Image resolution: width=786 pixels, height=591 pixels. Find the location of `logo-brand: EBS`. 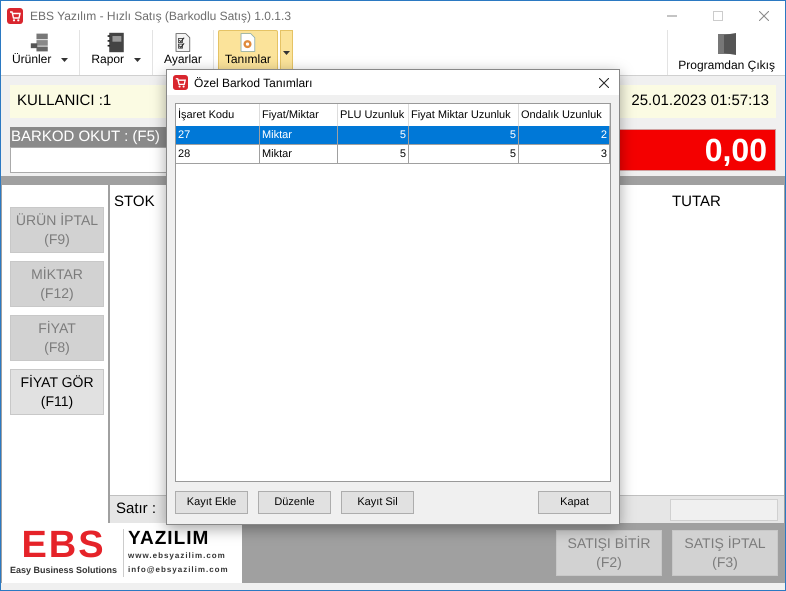

logo-brand: EBS is located at coordinates (63, 545).